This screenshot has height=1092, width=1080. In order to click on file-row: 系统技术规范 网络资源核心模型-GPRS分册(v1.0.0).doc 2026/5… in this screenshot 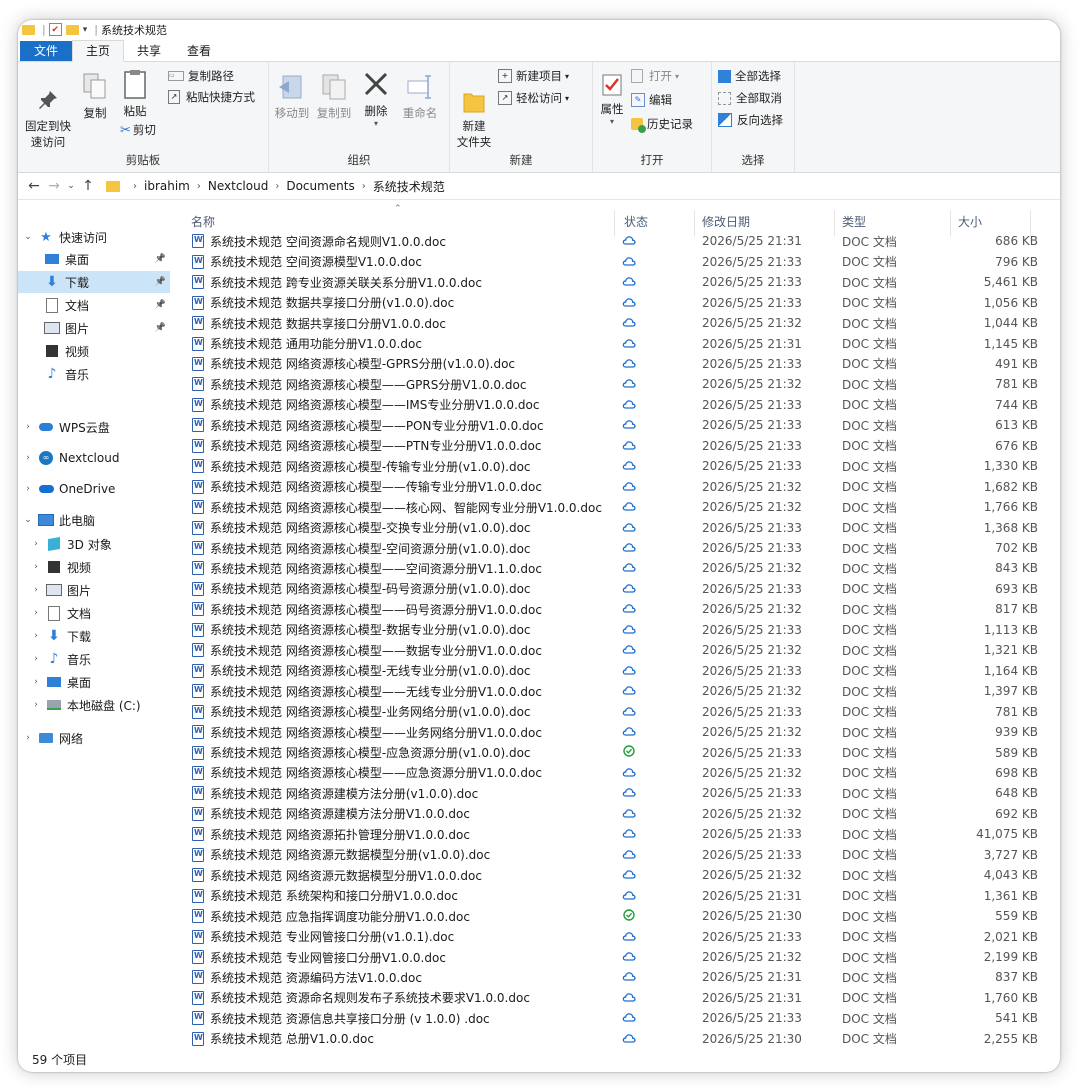, I will do `click(612, 364)`.